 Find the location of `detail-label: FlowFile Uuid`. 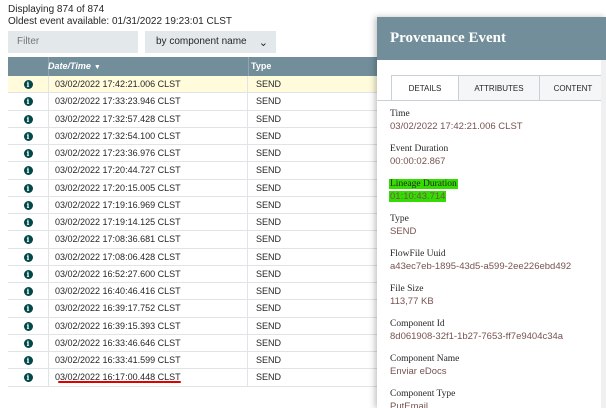

detail-label: FlowFile Uuid is located at coordinates (418, 254).